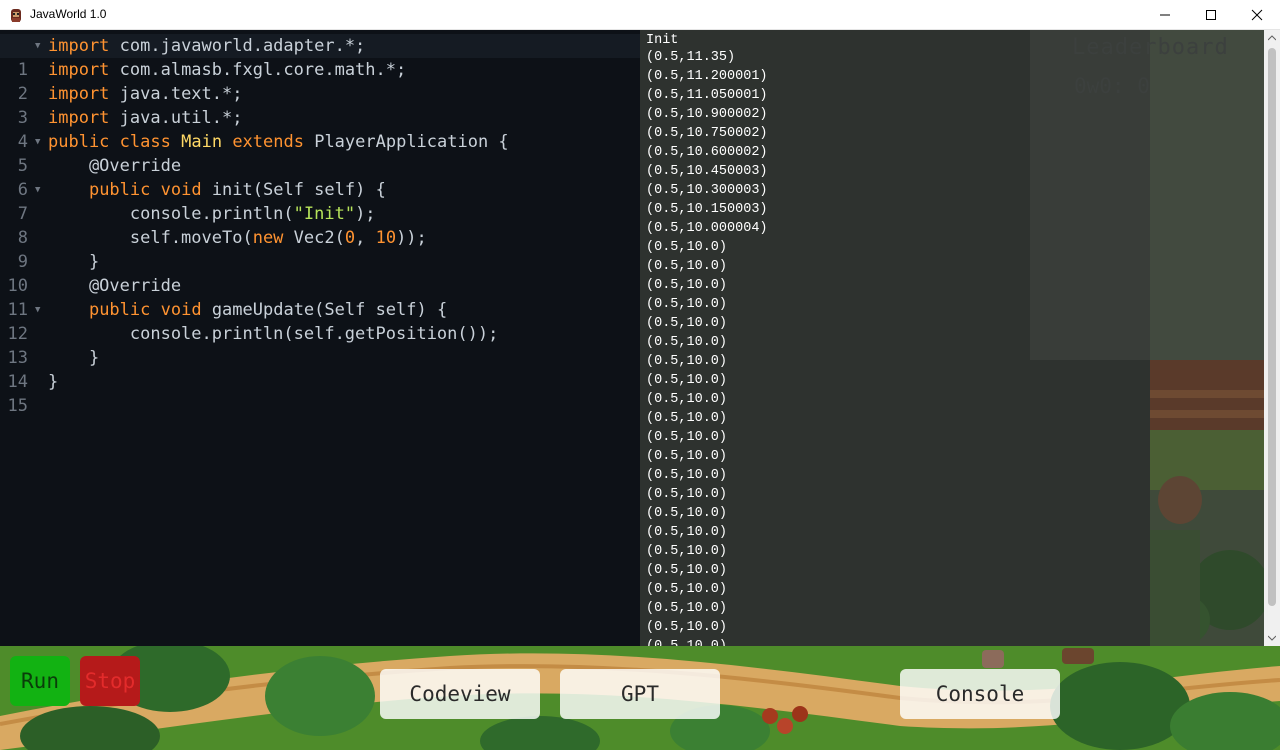 The width and height of the screenshot is (1280, 750). I want to click on code-text: }, so click(53, 382).